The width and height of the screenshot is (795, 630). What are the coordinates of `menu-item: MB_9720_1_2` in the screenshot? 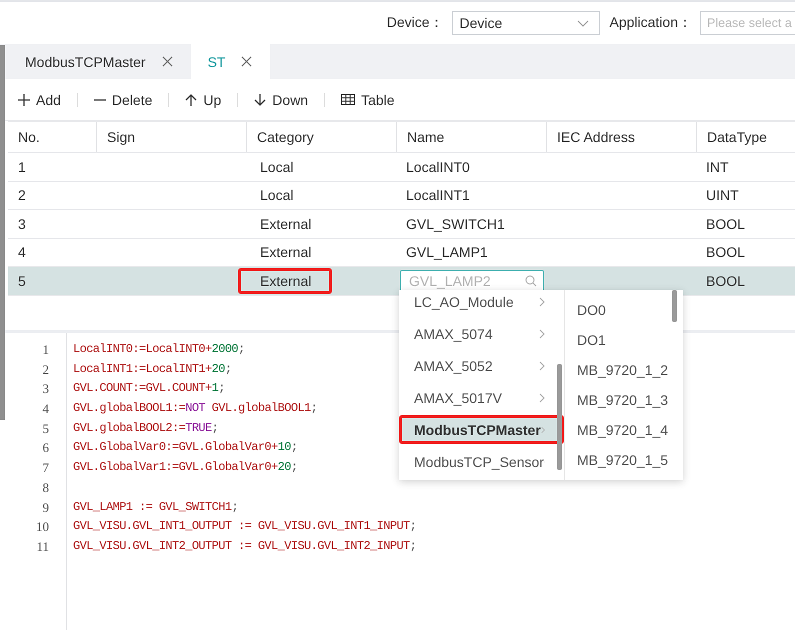 It's located at (624, 370).